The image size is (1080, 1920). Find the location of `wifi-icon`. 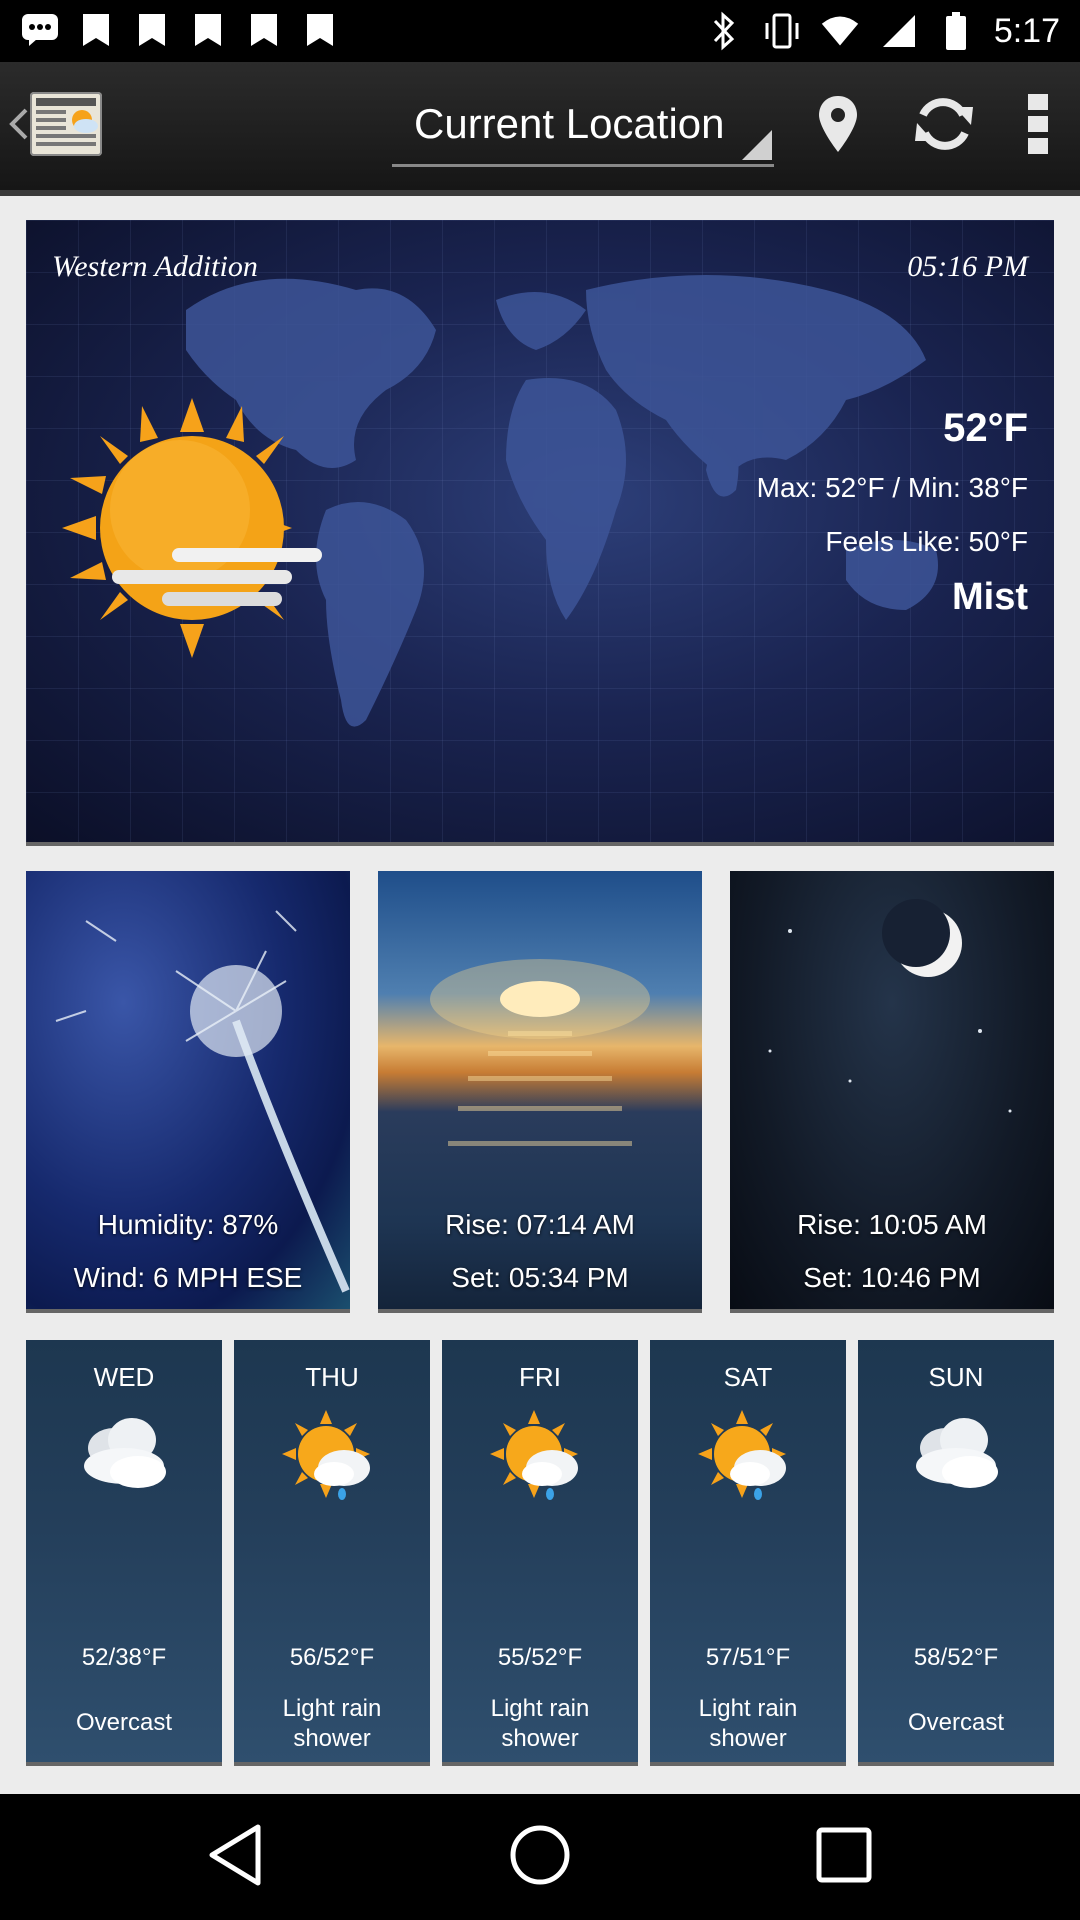

wifi-icon is located at coordinates (840, 31).